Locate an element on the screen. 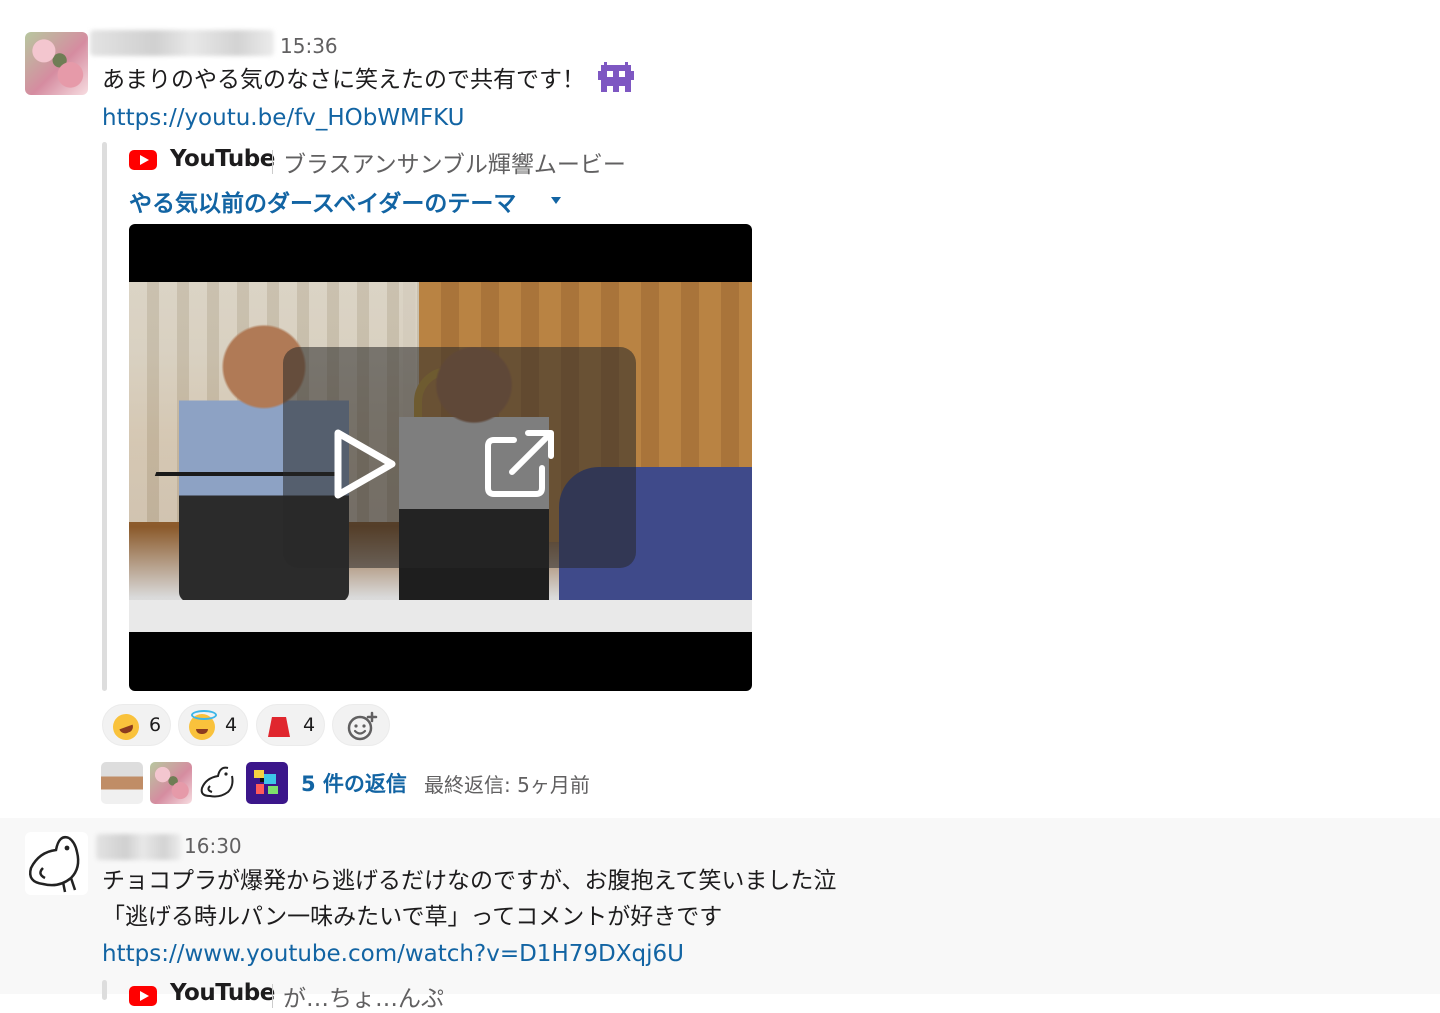  reaction-fez: 4 is located at coordinates (290, 725).